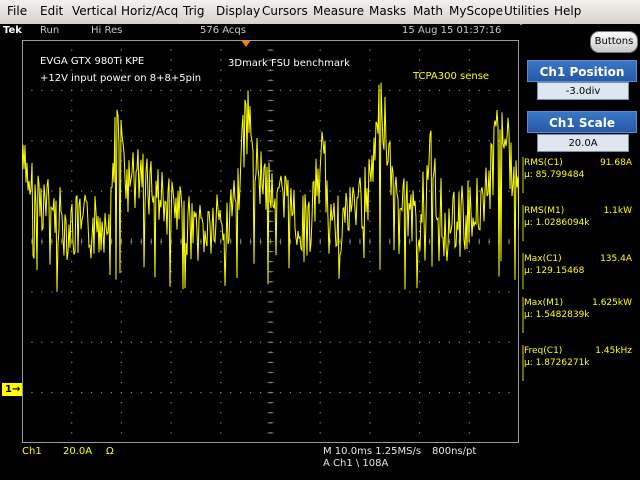  Describe the element at coordinates (289, 63) in the screenshot. I see `benchmark-label: 3Dmark FSU benchmark` at that location.